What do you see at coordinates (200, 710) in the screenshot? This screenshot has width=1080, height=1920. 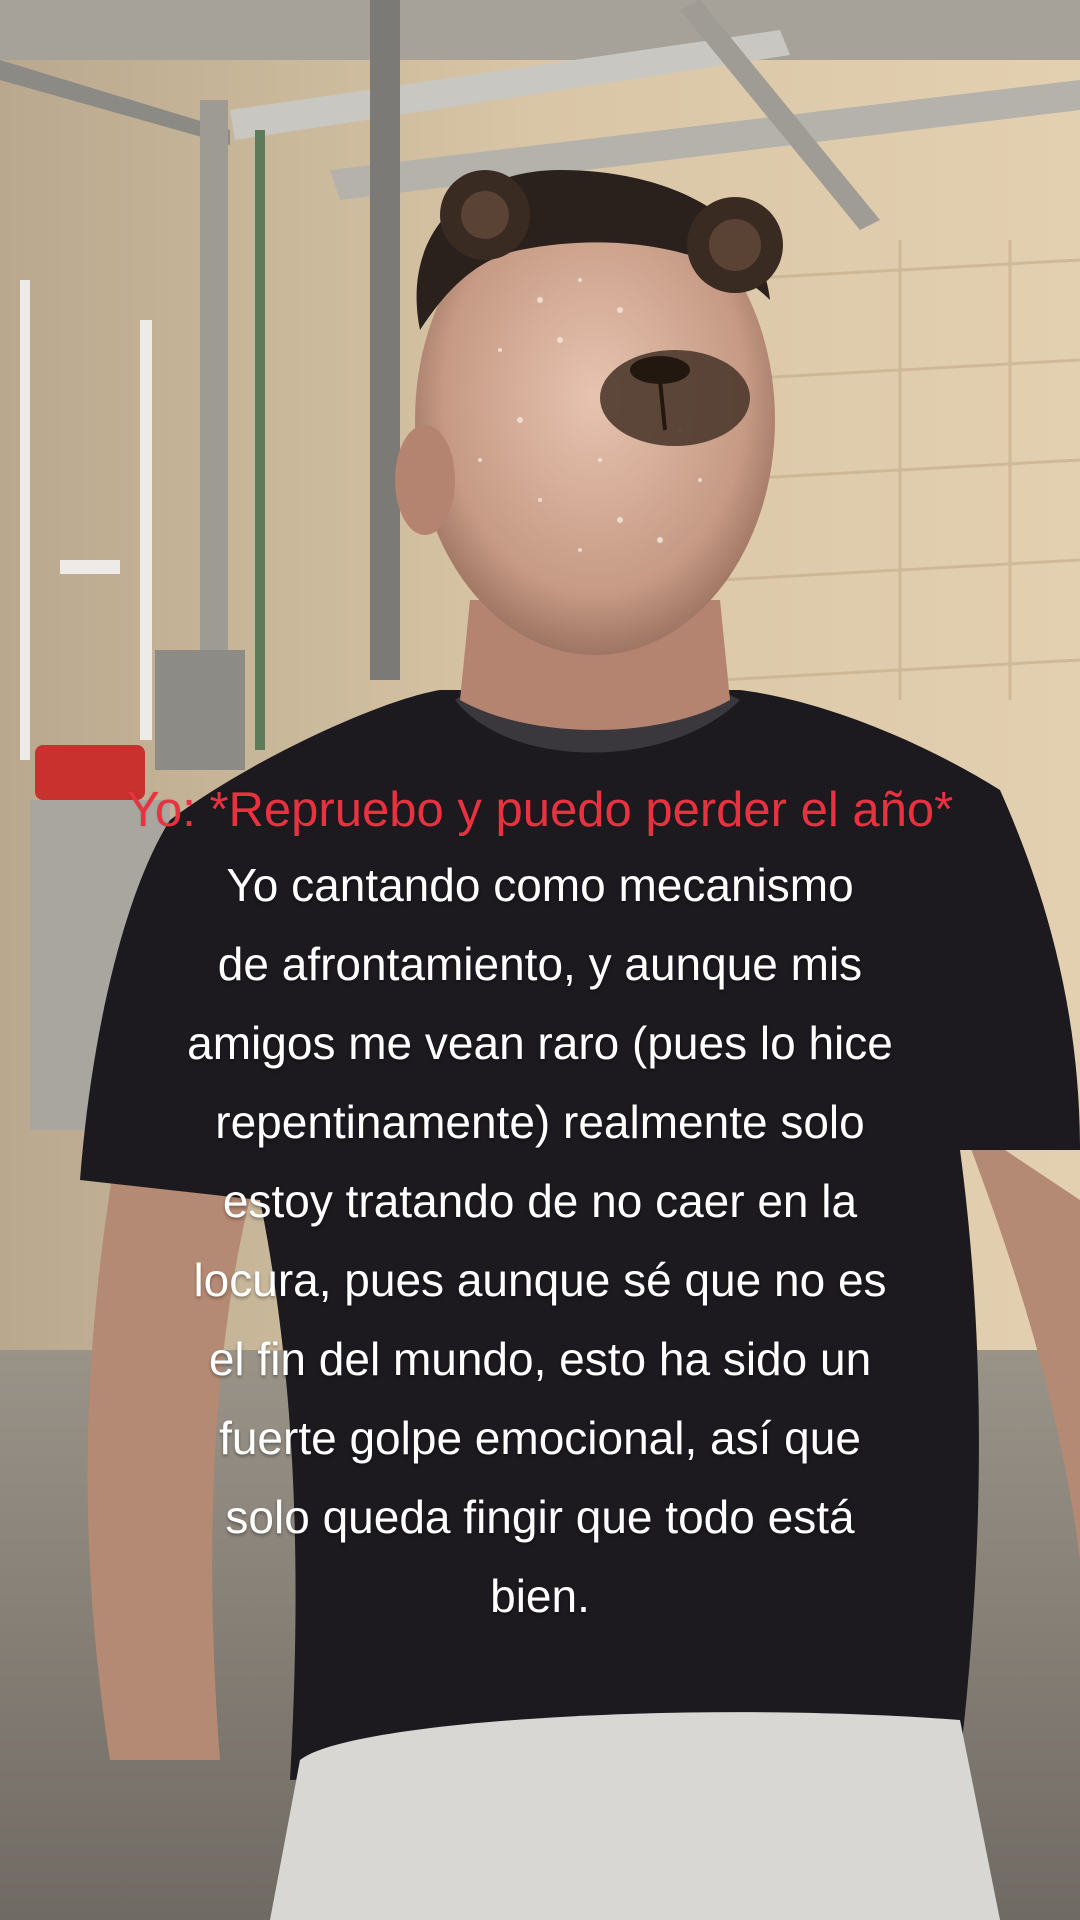 I see `electrical-box` at bounding box center [200, 710].